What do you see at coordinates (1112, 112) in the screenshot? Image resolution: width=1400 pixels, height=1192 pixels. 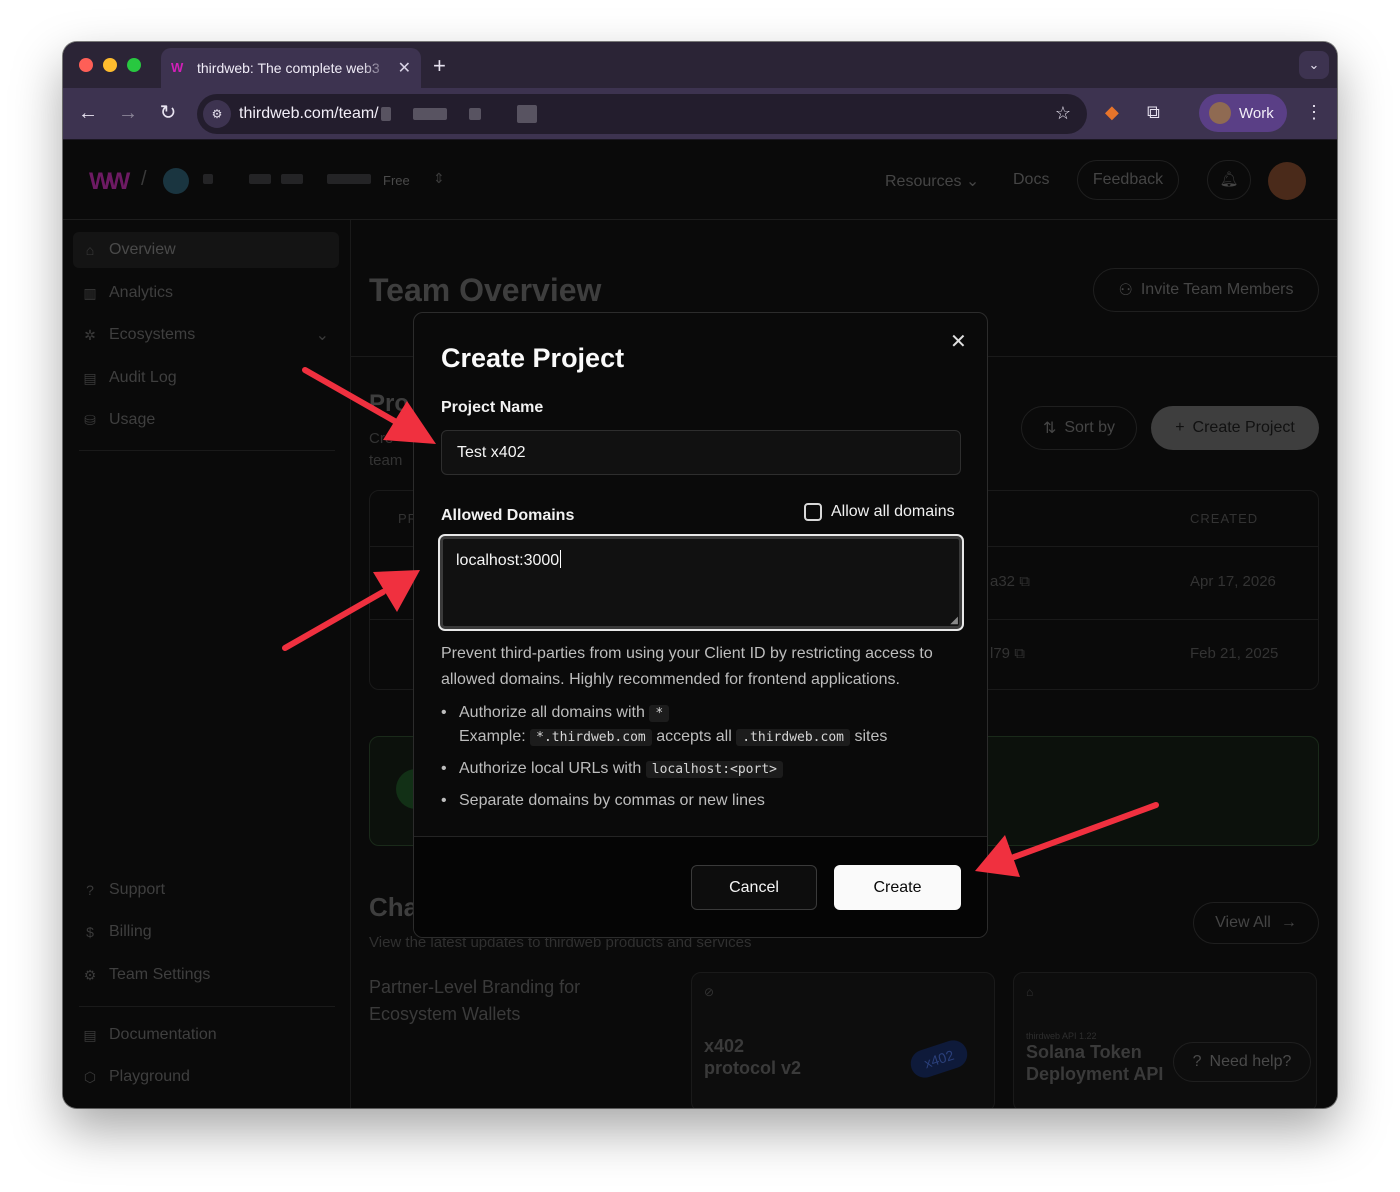 I see `metamask-extension-icon: ◆` at bounding box center [1112, 112].